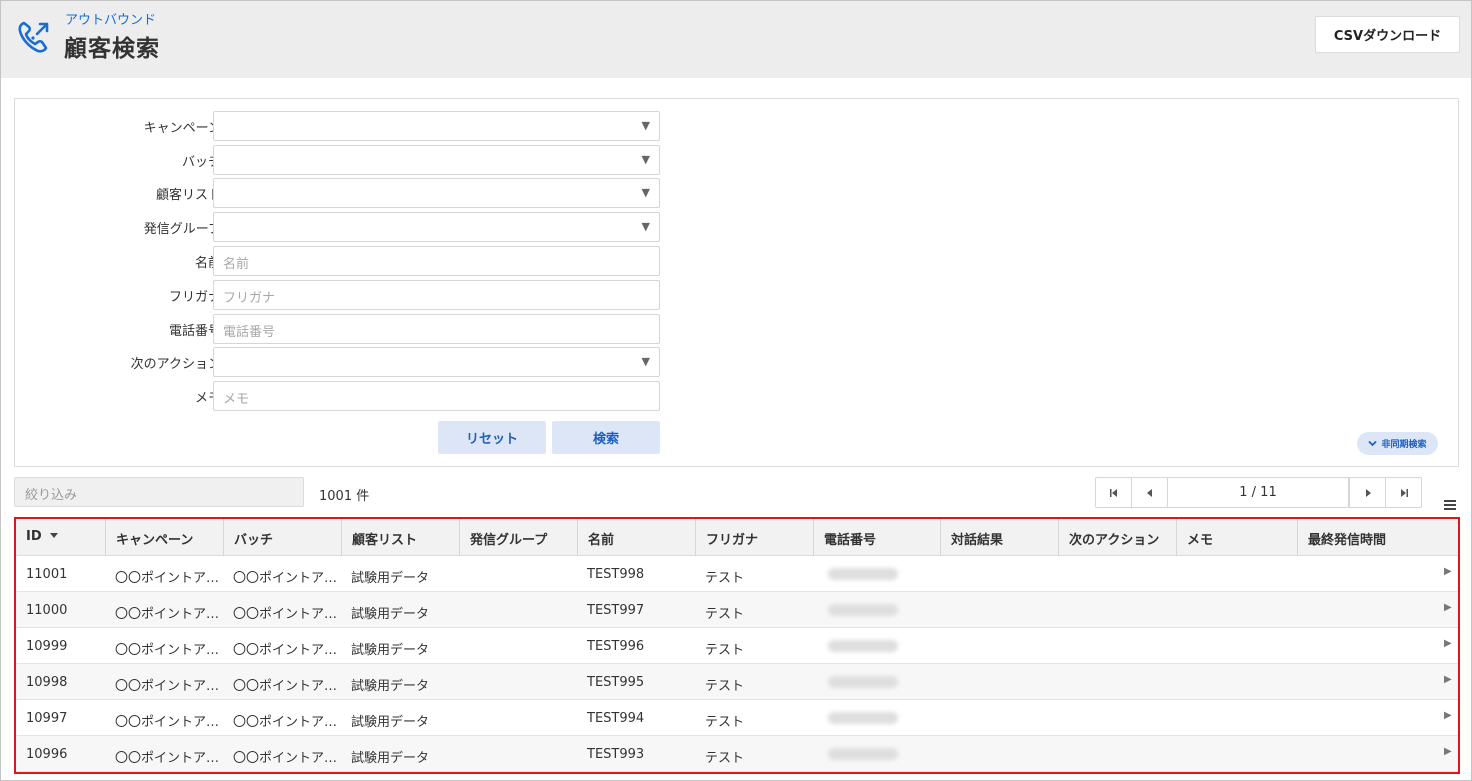 This screenshot has width=1472, height=781. I want to click on form-row-name: 名前 名前, so click(345, 261).